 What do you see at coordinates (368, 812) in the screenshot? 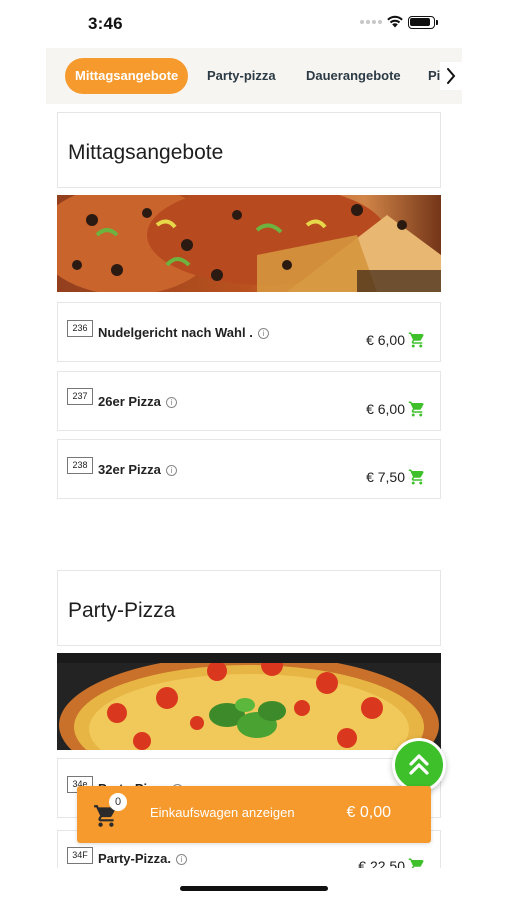
I see `cart-total: € 0,00` at bounding box center [368, 812].